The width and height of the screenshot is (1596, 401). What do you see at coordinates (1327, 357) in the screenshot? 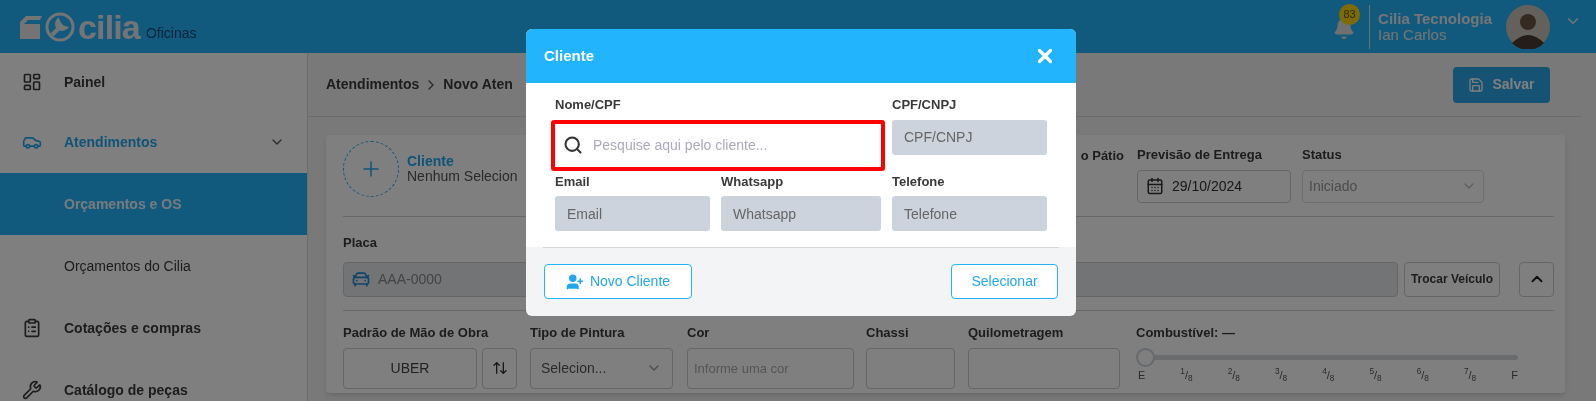
I see `fuel-slider` at bounding box center [1327, 357].